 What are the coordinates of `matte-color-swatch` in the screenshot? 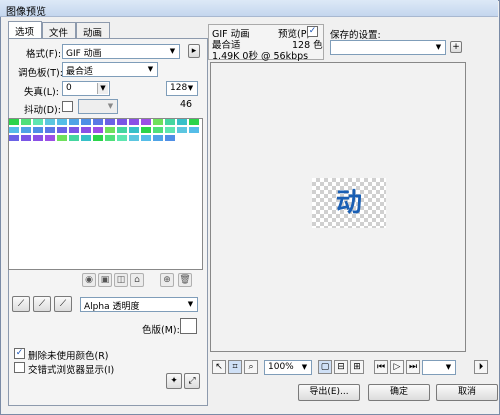 It's located at (188, 326).